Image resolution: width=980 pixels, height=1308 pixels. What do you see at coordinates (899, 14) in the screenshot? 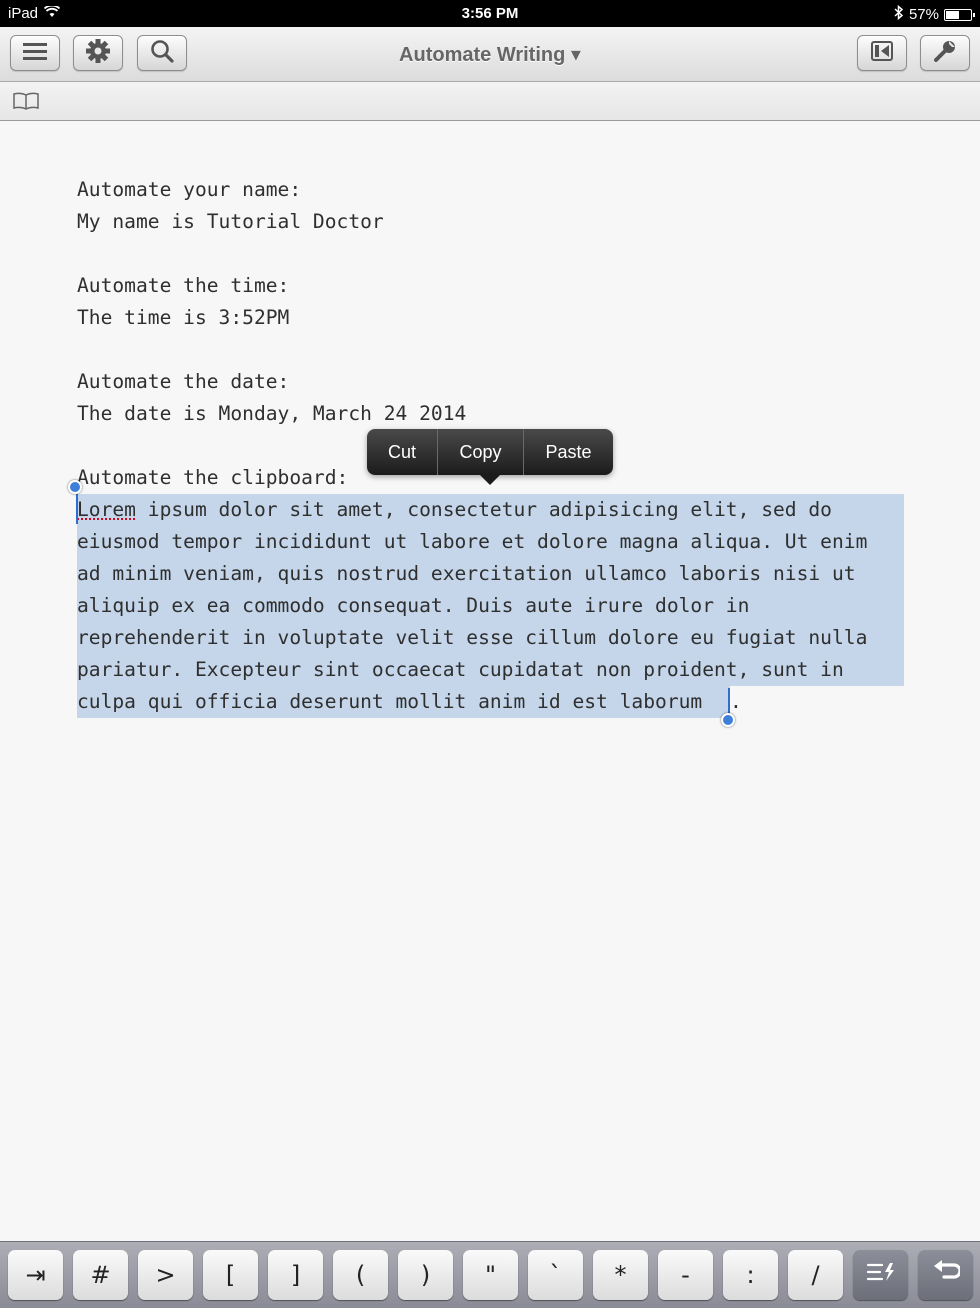
I see `bluetooth-icon` at bounding box center [899, 14].